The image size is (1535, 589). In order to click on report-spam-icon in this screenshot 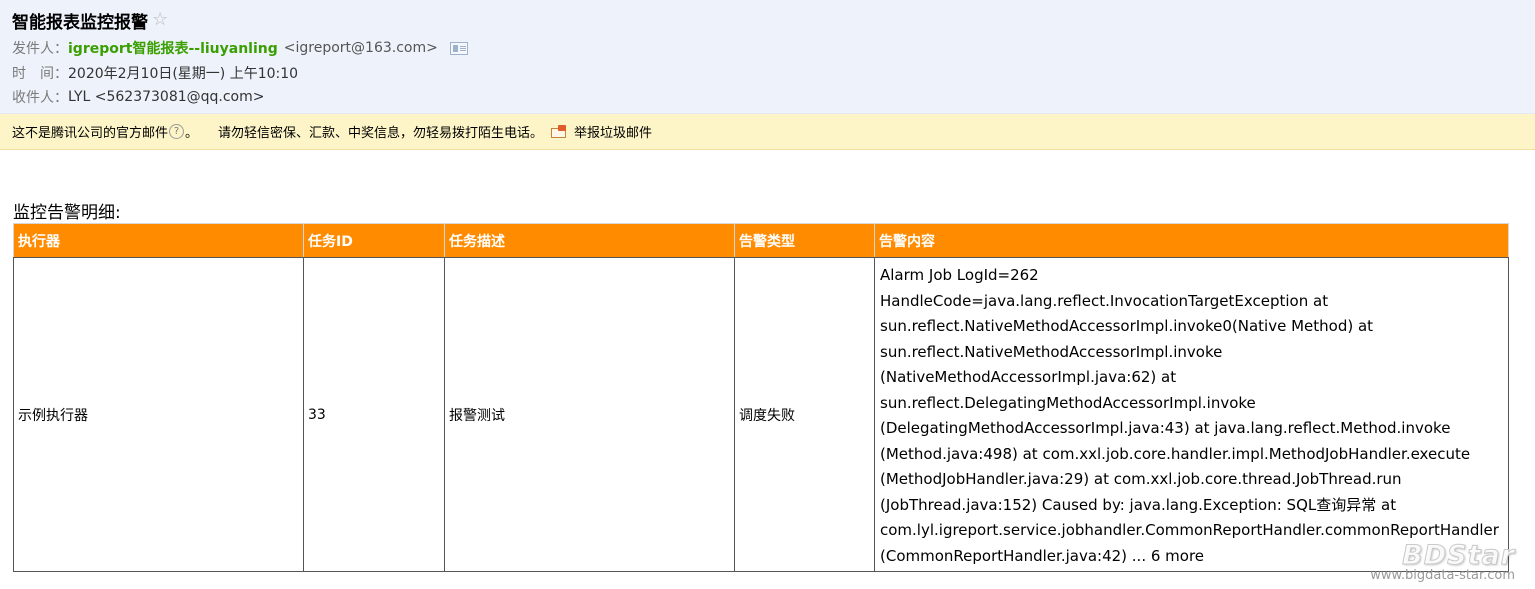, I will do `click(559, 131)`.